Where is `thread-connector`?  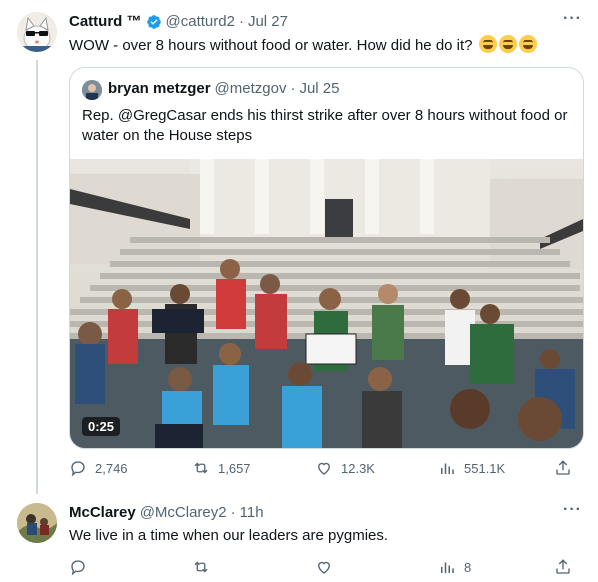 thread-connector is located at coordinates (37, 277).